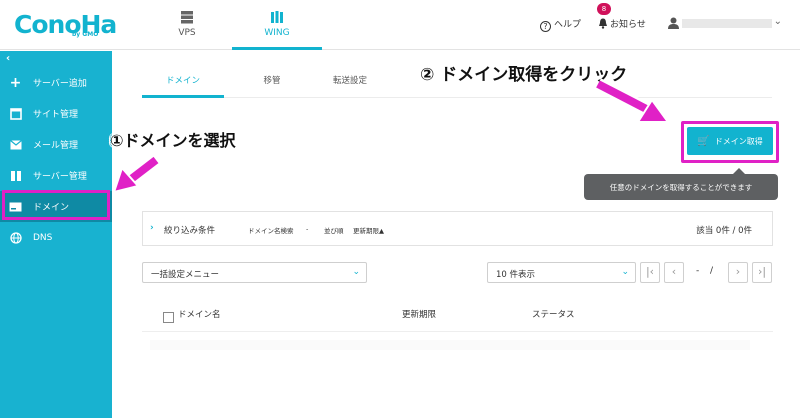 This screenshot has height=418, width=800. What do you see at coordinates (15, 175) in the screenshot?
I see `server-manage-icon` at bounding box center [15, 175].